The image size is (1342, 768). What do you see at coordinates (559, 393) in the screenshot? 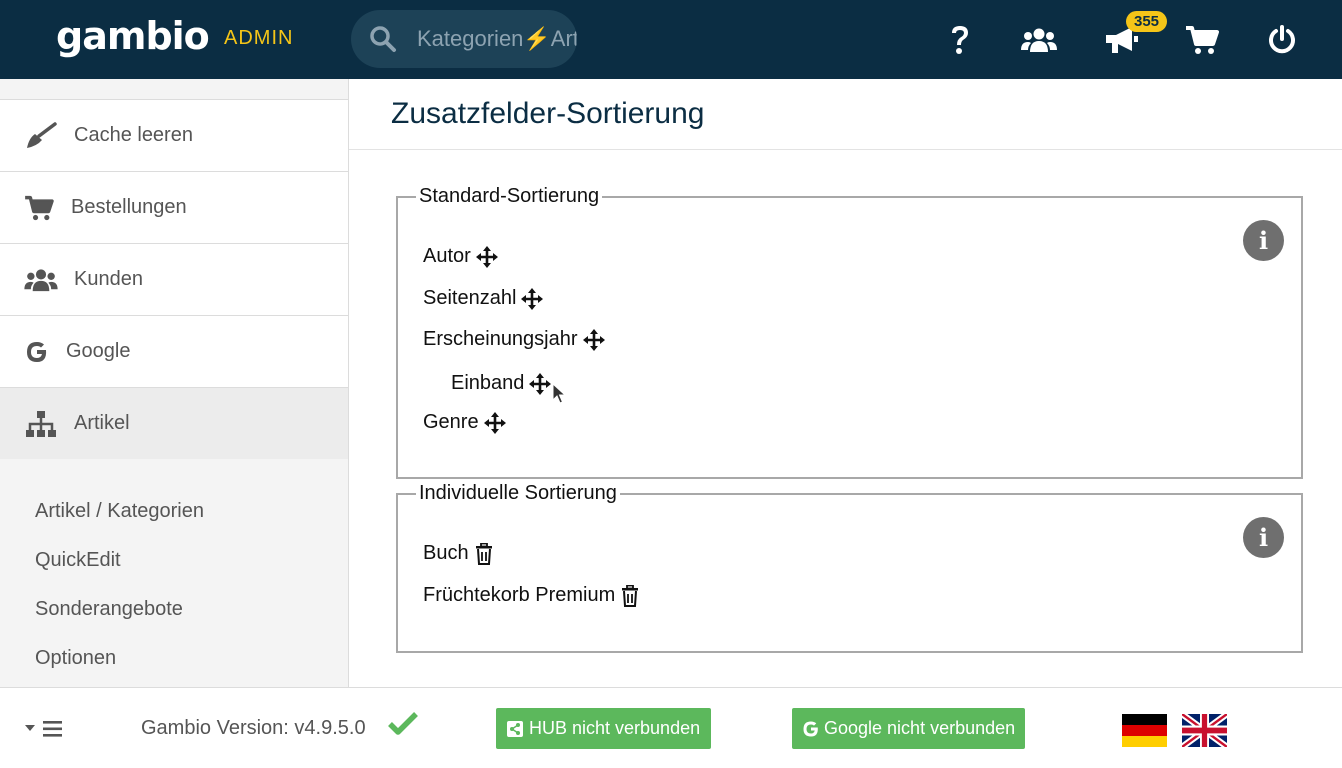
I see `mouse-cursor-icon` at bounding box center [559, 393].